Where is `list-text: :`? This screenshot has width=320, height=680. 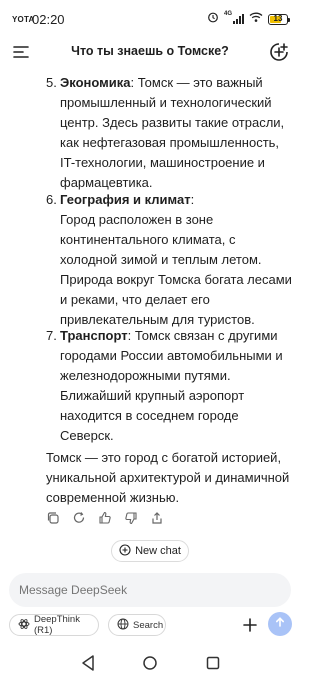 list-text: : is located at coordinates (192, 199).